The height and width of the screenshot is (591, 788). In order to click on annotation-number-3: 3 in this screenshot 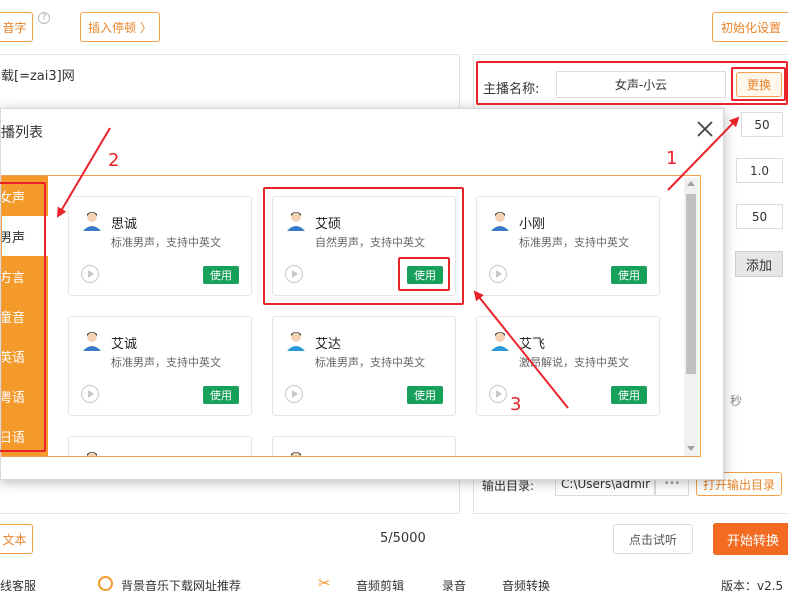, I will do `click(516, 404)`.